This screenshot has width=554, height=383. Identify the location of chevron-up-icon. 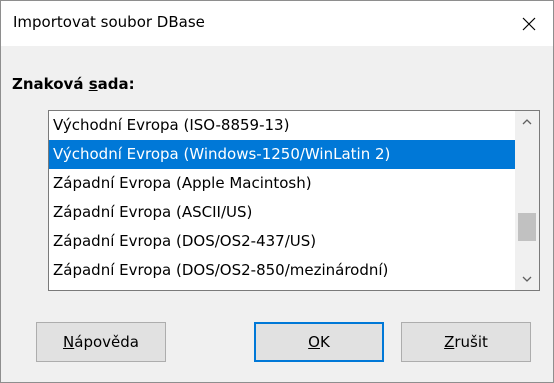
(527, 122).